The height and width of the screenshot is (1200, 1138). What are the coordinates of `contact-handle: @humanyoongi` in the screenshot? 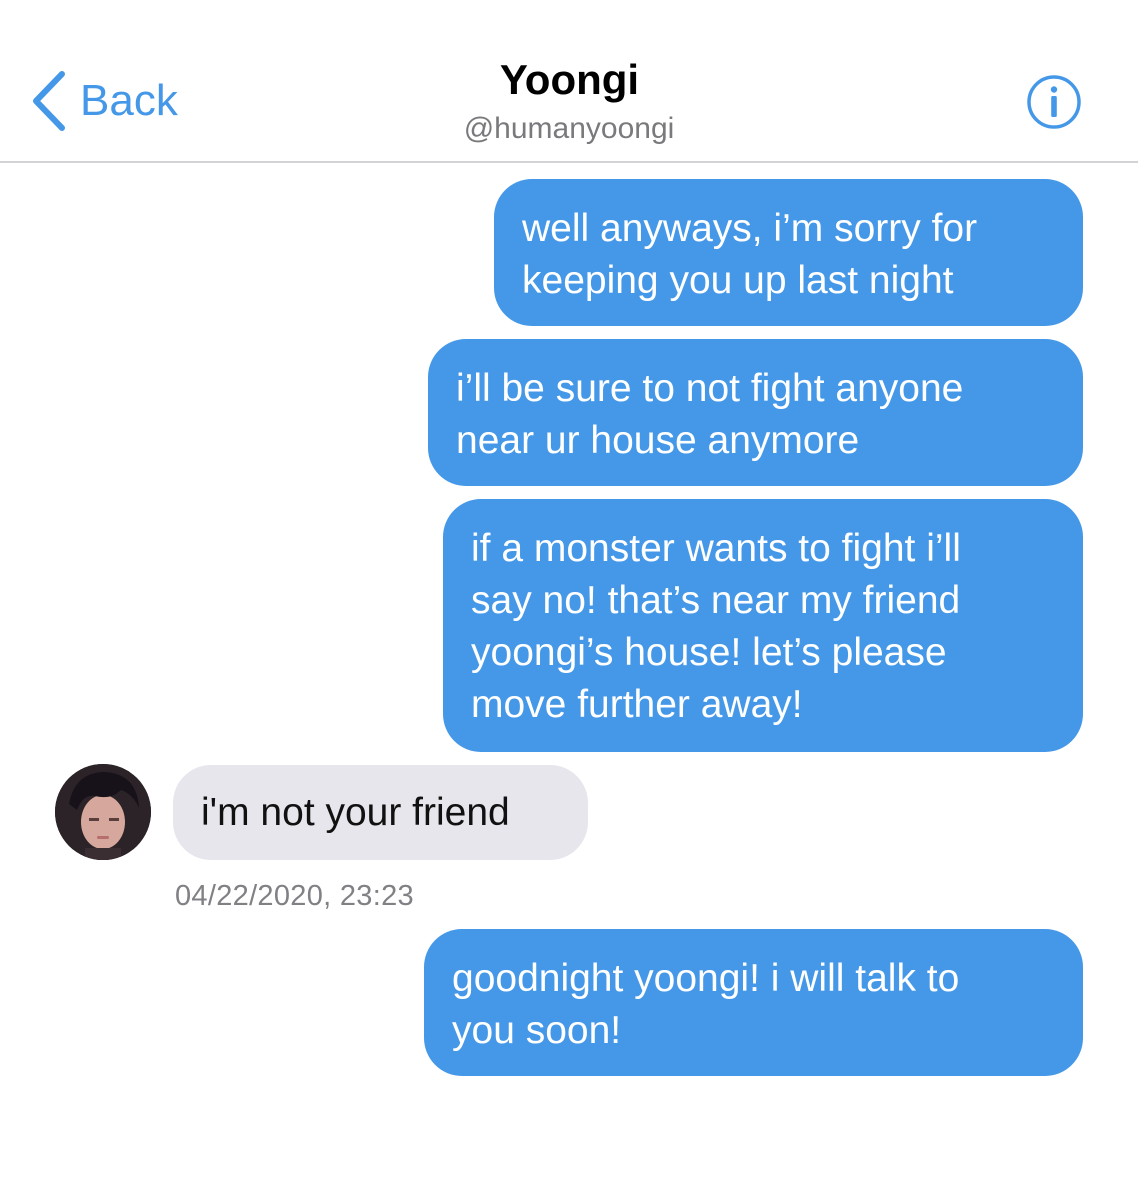 It's located at (569, 128).